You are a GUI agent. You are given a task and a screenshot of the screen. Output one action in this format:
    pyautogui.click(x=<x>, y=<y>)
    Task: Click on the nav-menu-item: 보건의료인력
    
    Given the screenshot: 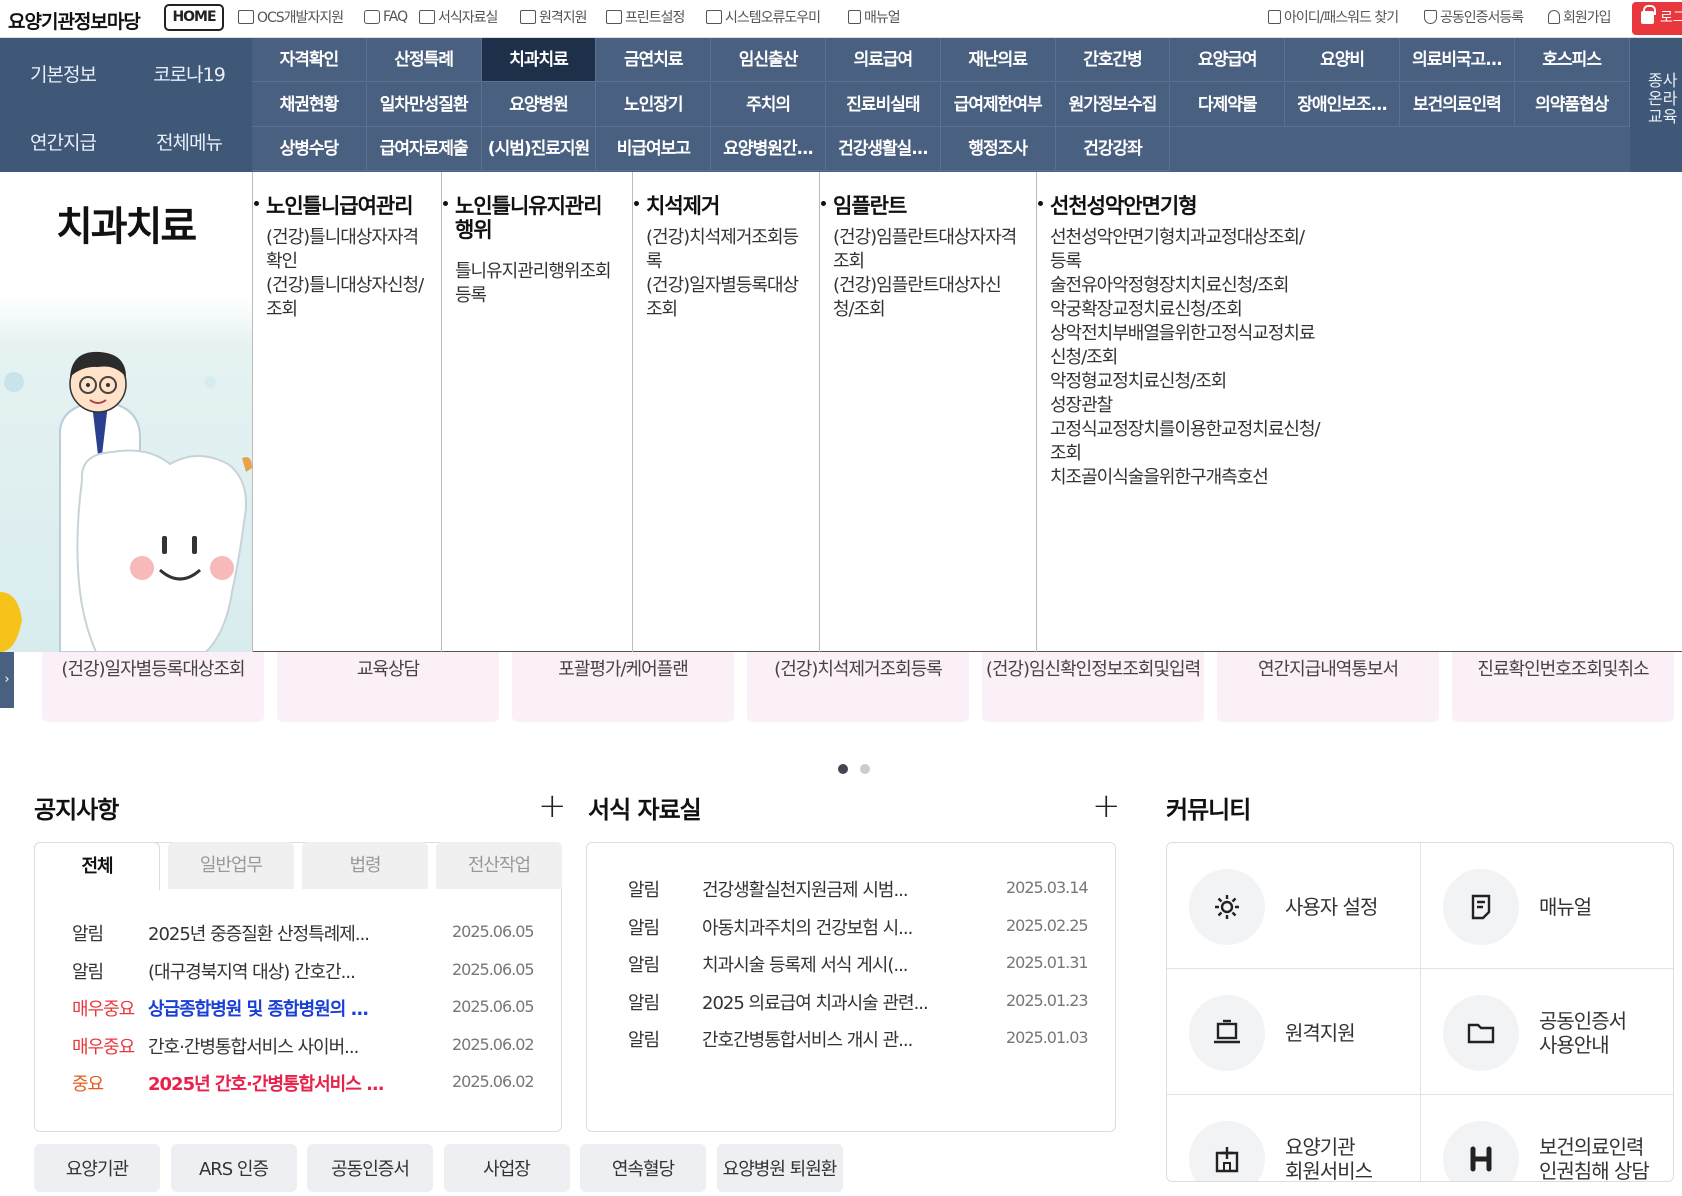 What is the action you would take?
    pyautogui.click(x=1457, y=104)
    